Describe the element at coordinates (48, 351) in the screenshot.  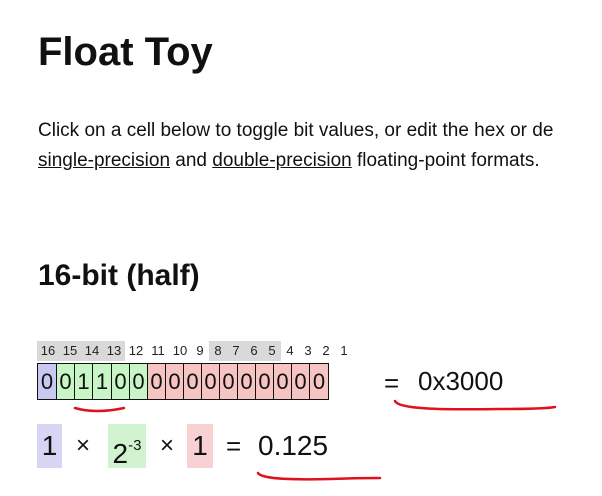
I see `bit-index-label: 16` at that location.